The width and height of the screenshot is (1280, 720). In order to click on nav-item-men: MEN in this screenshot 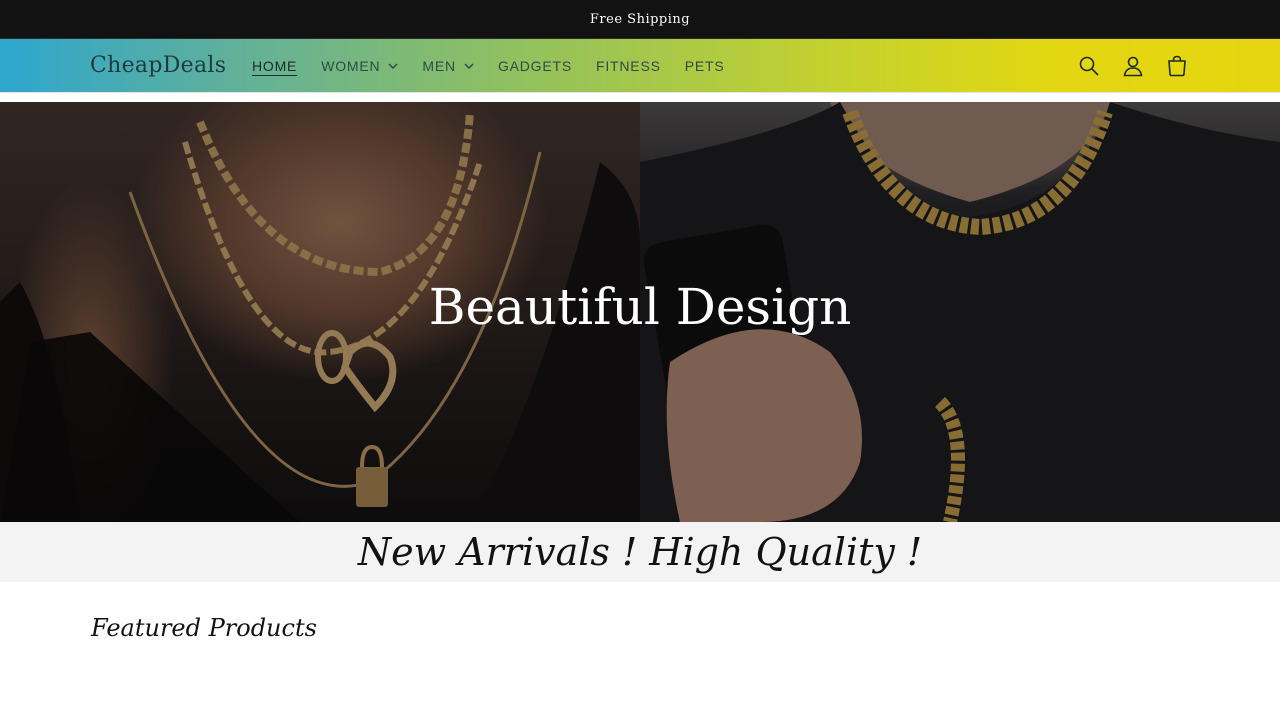, I will do `click(448, 65)`.